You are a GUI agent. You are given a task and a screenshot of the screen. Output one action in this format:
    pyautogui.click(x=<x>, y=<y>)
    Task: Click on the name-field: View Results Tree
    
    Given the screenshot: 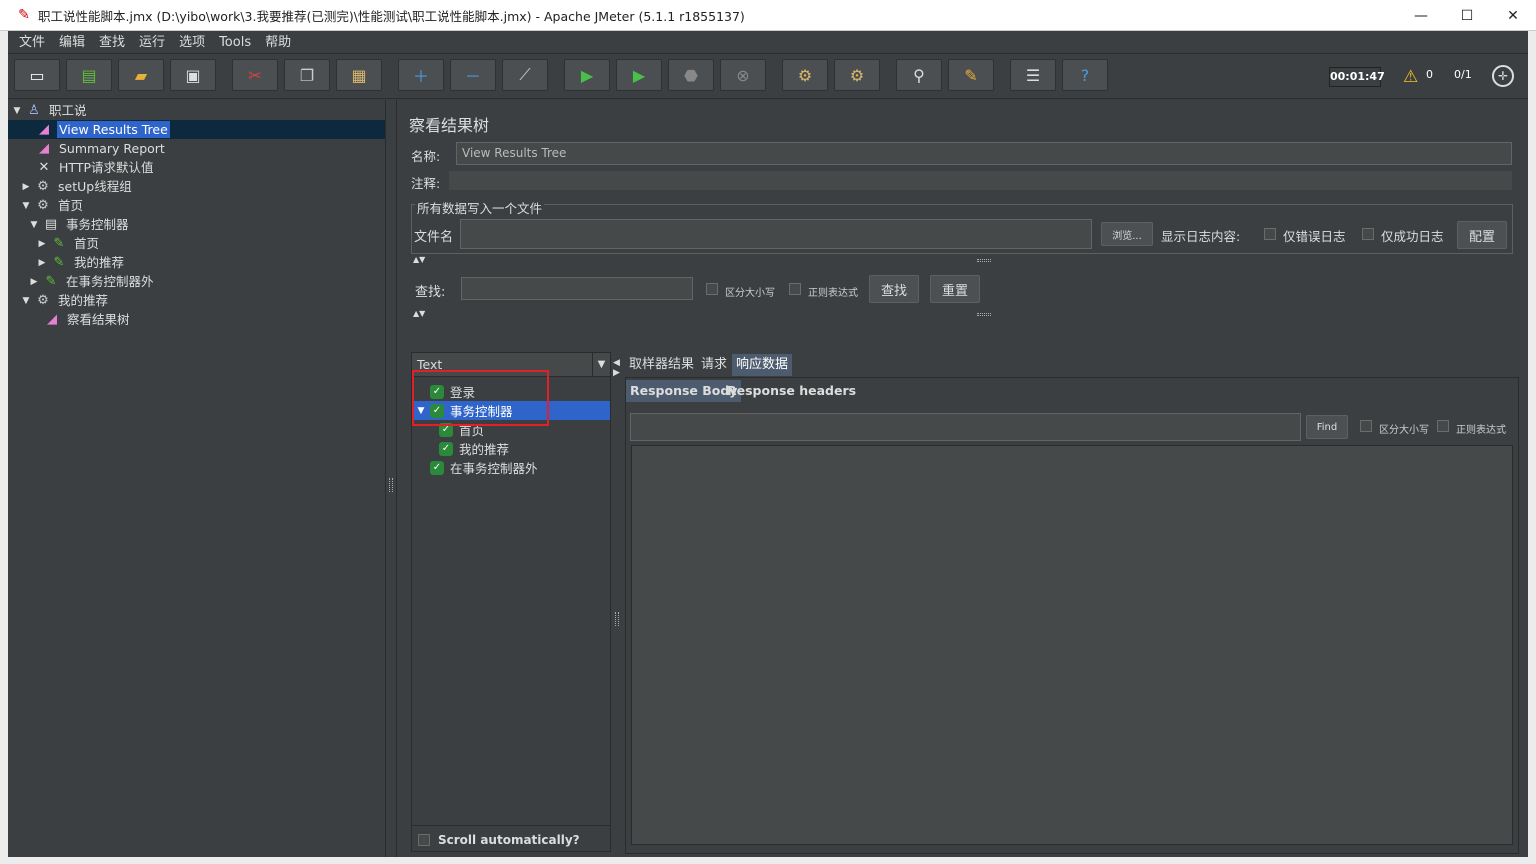 What is the action you would take?
    pyautogui.click(x=984, y=153)
    